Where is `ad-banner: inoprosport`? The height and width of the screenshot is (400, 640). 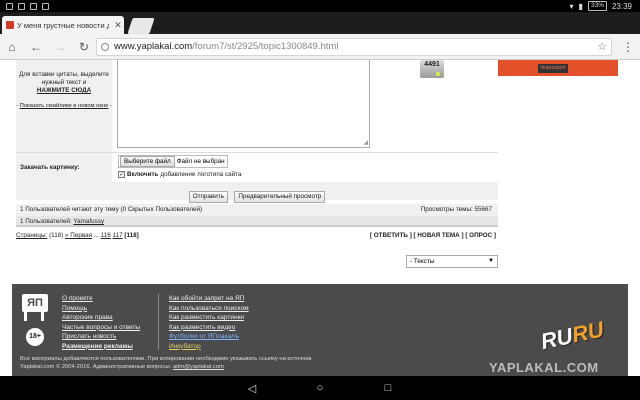 ad-banner: inoprosport is located at coordinates (558, 68).